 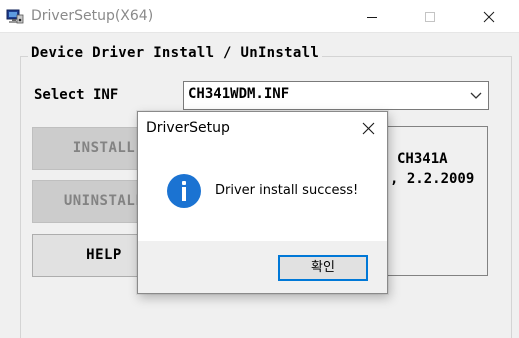 I want to click on maximize-button, so click(x=430, y=16).